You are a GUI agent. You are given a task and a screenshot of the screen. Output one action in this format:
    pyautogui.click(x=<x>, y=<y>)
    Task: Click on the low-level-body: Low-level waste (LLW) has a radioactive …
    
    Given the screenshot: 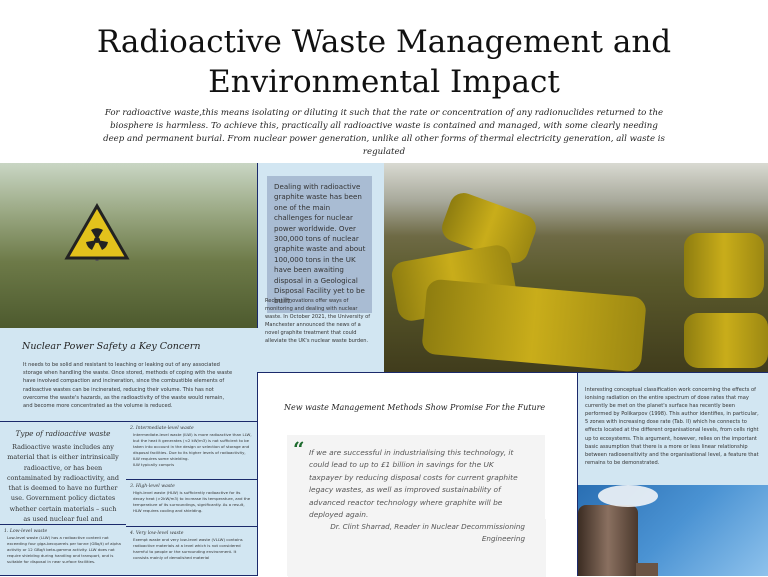 What is the action you would take?
    pyautogui.click(x=64, y=550)
    